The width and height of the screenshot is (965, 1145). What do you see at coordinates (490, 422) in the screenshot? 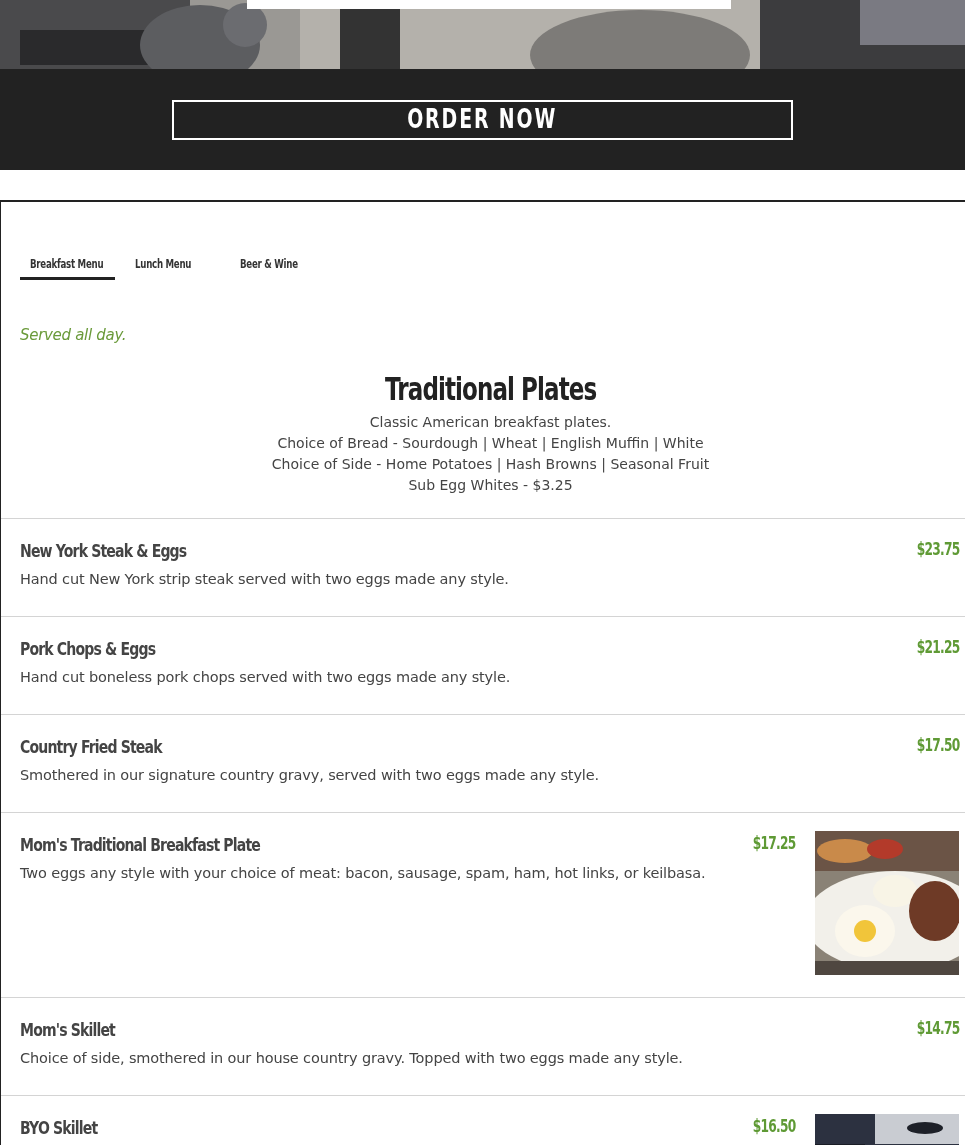
I see `section-description: Classic American breakfast plates.` at bounding box center [490, 422].